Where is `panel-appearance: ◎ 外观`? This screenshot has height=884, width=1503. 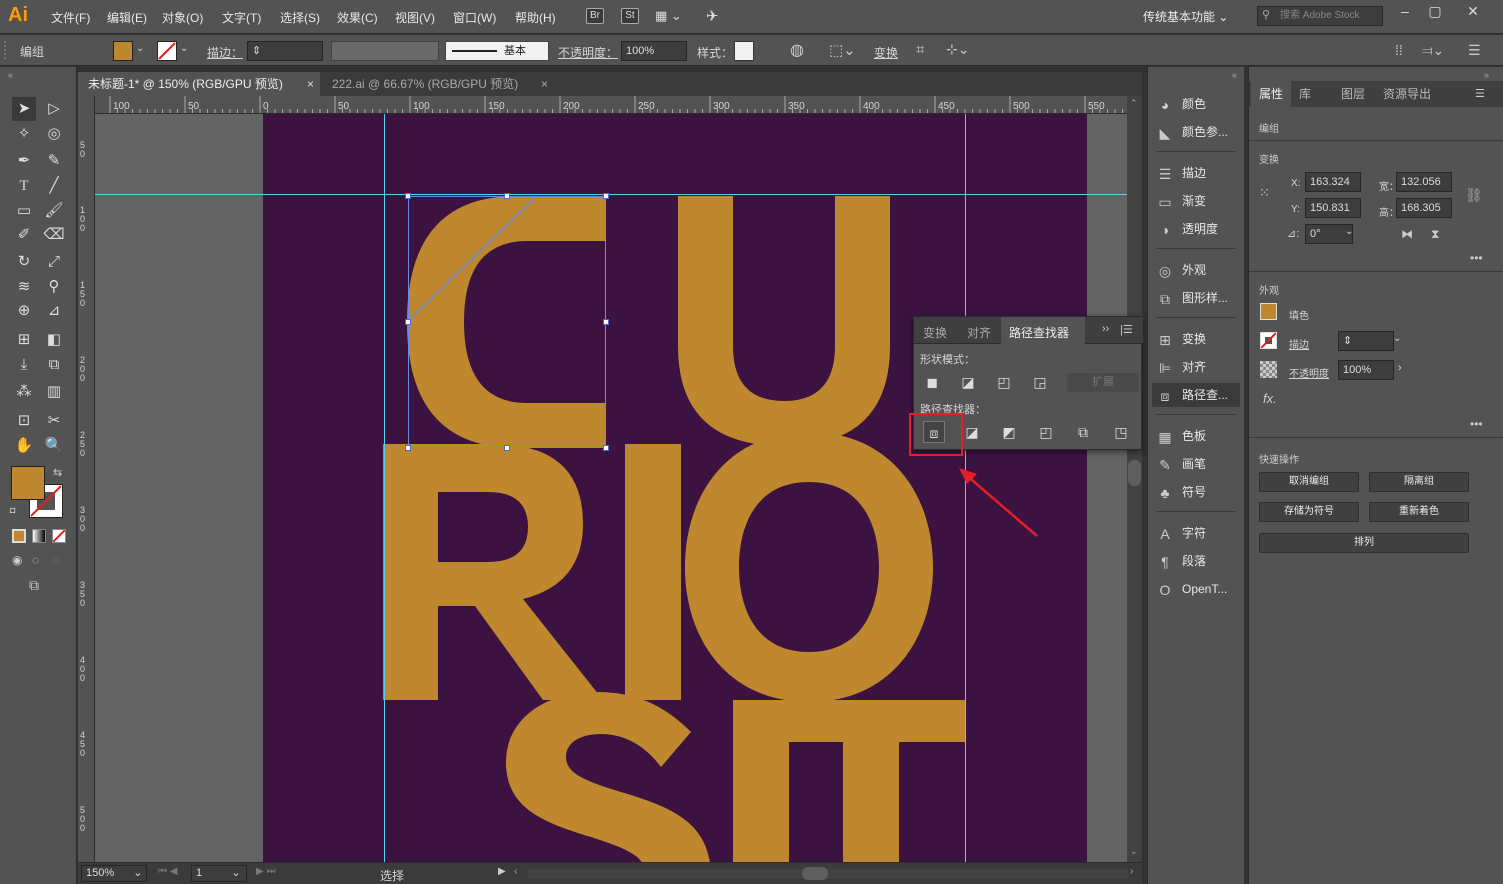 panel-appearance: ◎ 外观 is located at coordinates (1181, 270).